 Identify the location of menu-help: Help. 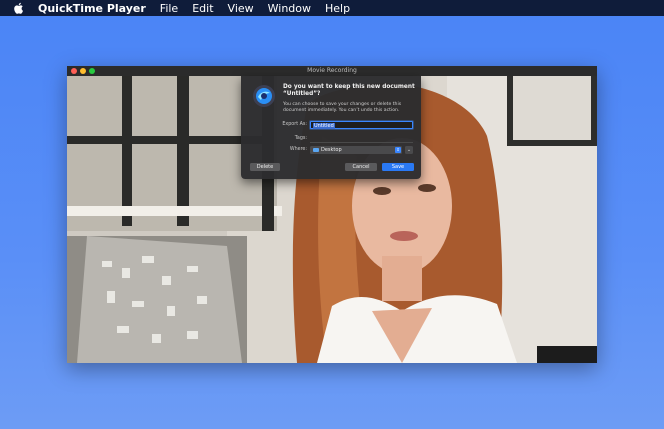
(337, 8).